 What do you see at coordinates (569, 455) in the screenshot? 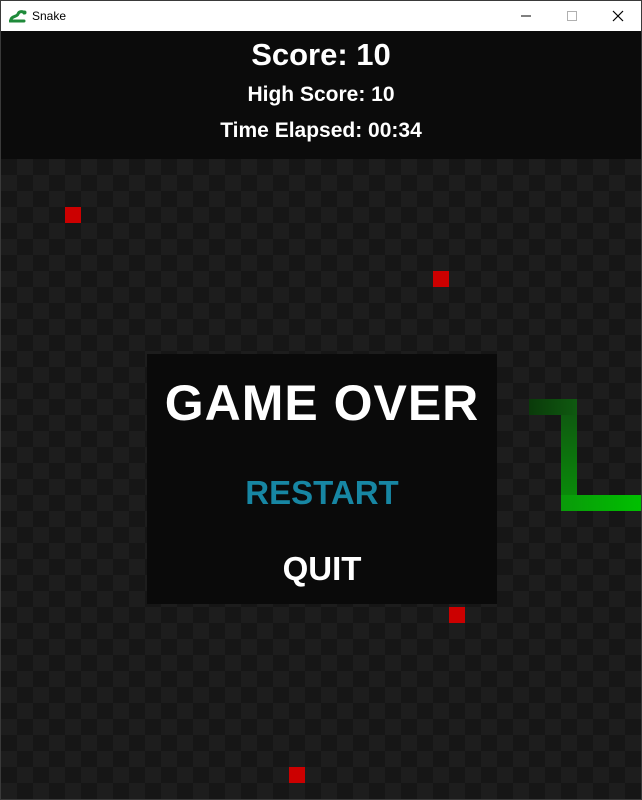
I see `snake-body` at bounding box center [569, 455].